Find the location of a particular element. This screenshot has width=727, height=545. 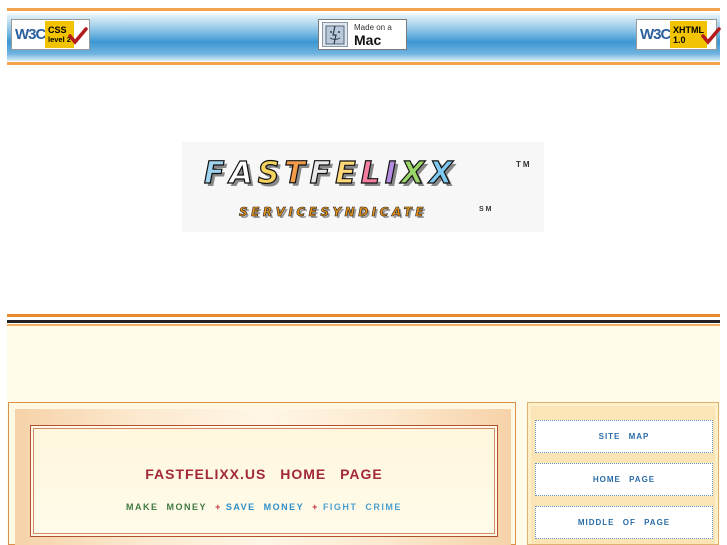

tagline-make-money: MAKE MONEY is located at coordinates (167, 507).